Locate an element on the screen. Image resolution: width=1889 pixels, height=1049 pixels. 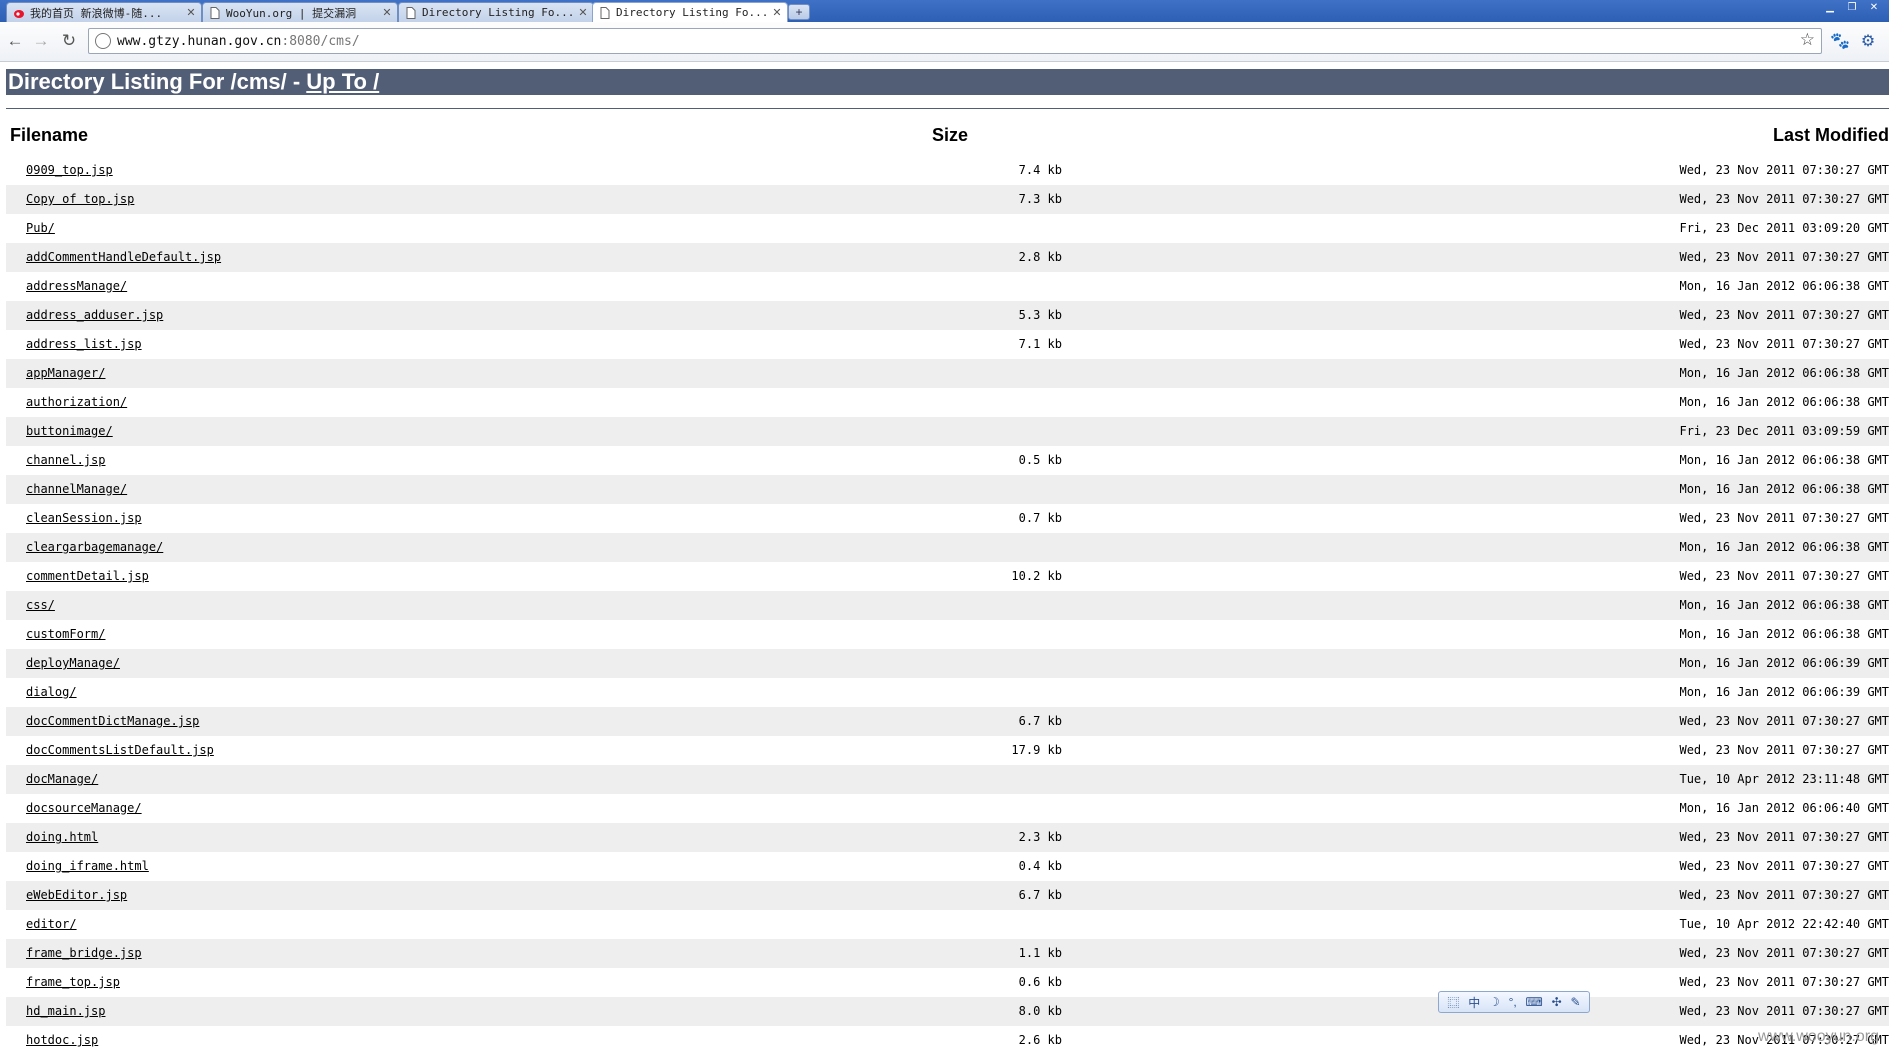
reload-icon: ↻ is located at coordinates (69, 41).